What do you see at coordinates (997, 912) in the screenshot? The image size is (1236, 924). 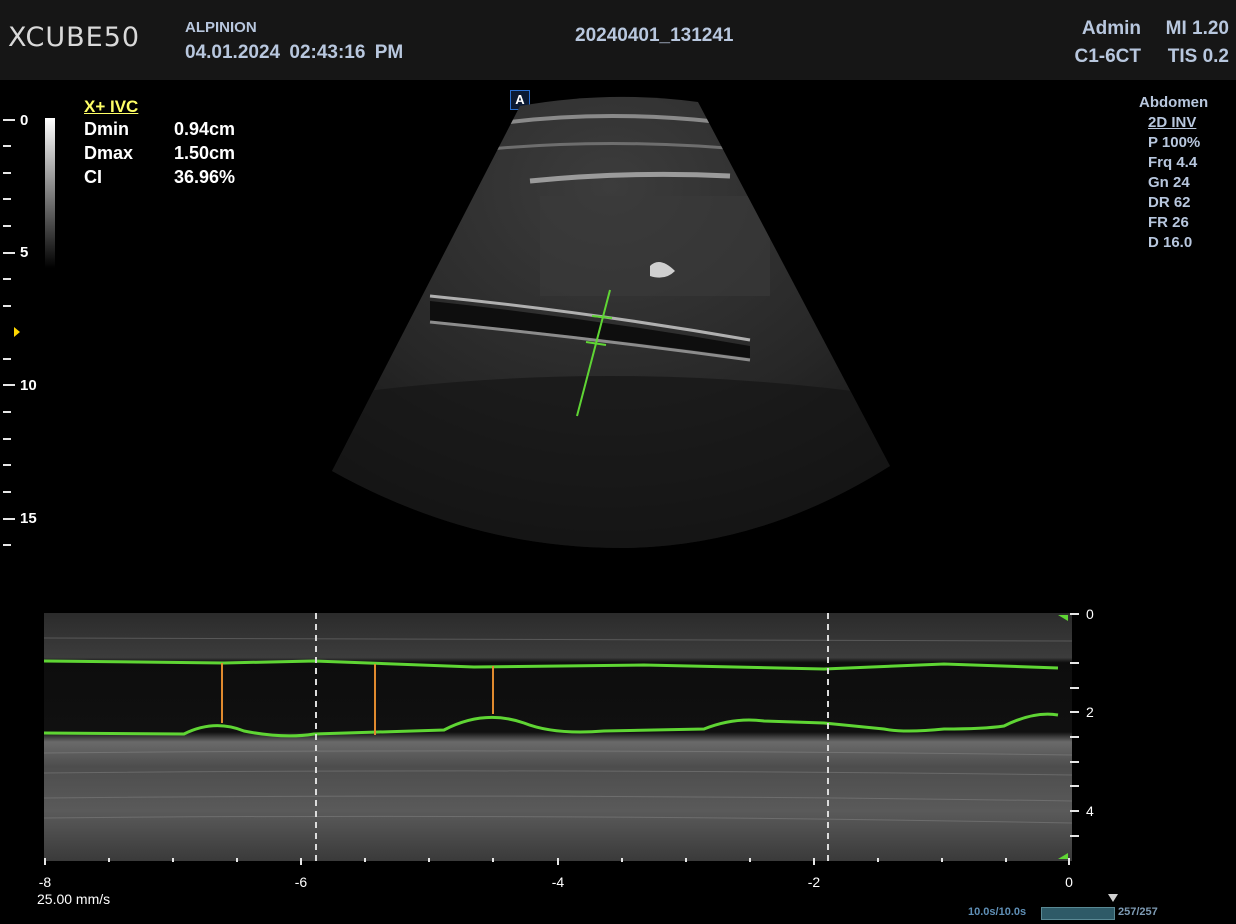 I see `cine-time: 10.0s/10.0s` at bounding box center [997, 912].